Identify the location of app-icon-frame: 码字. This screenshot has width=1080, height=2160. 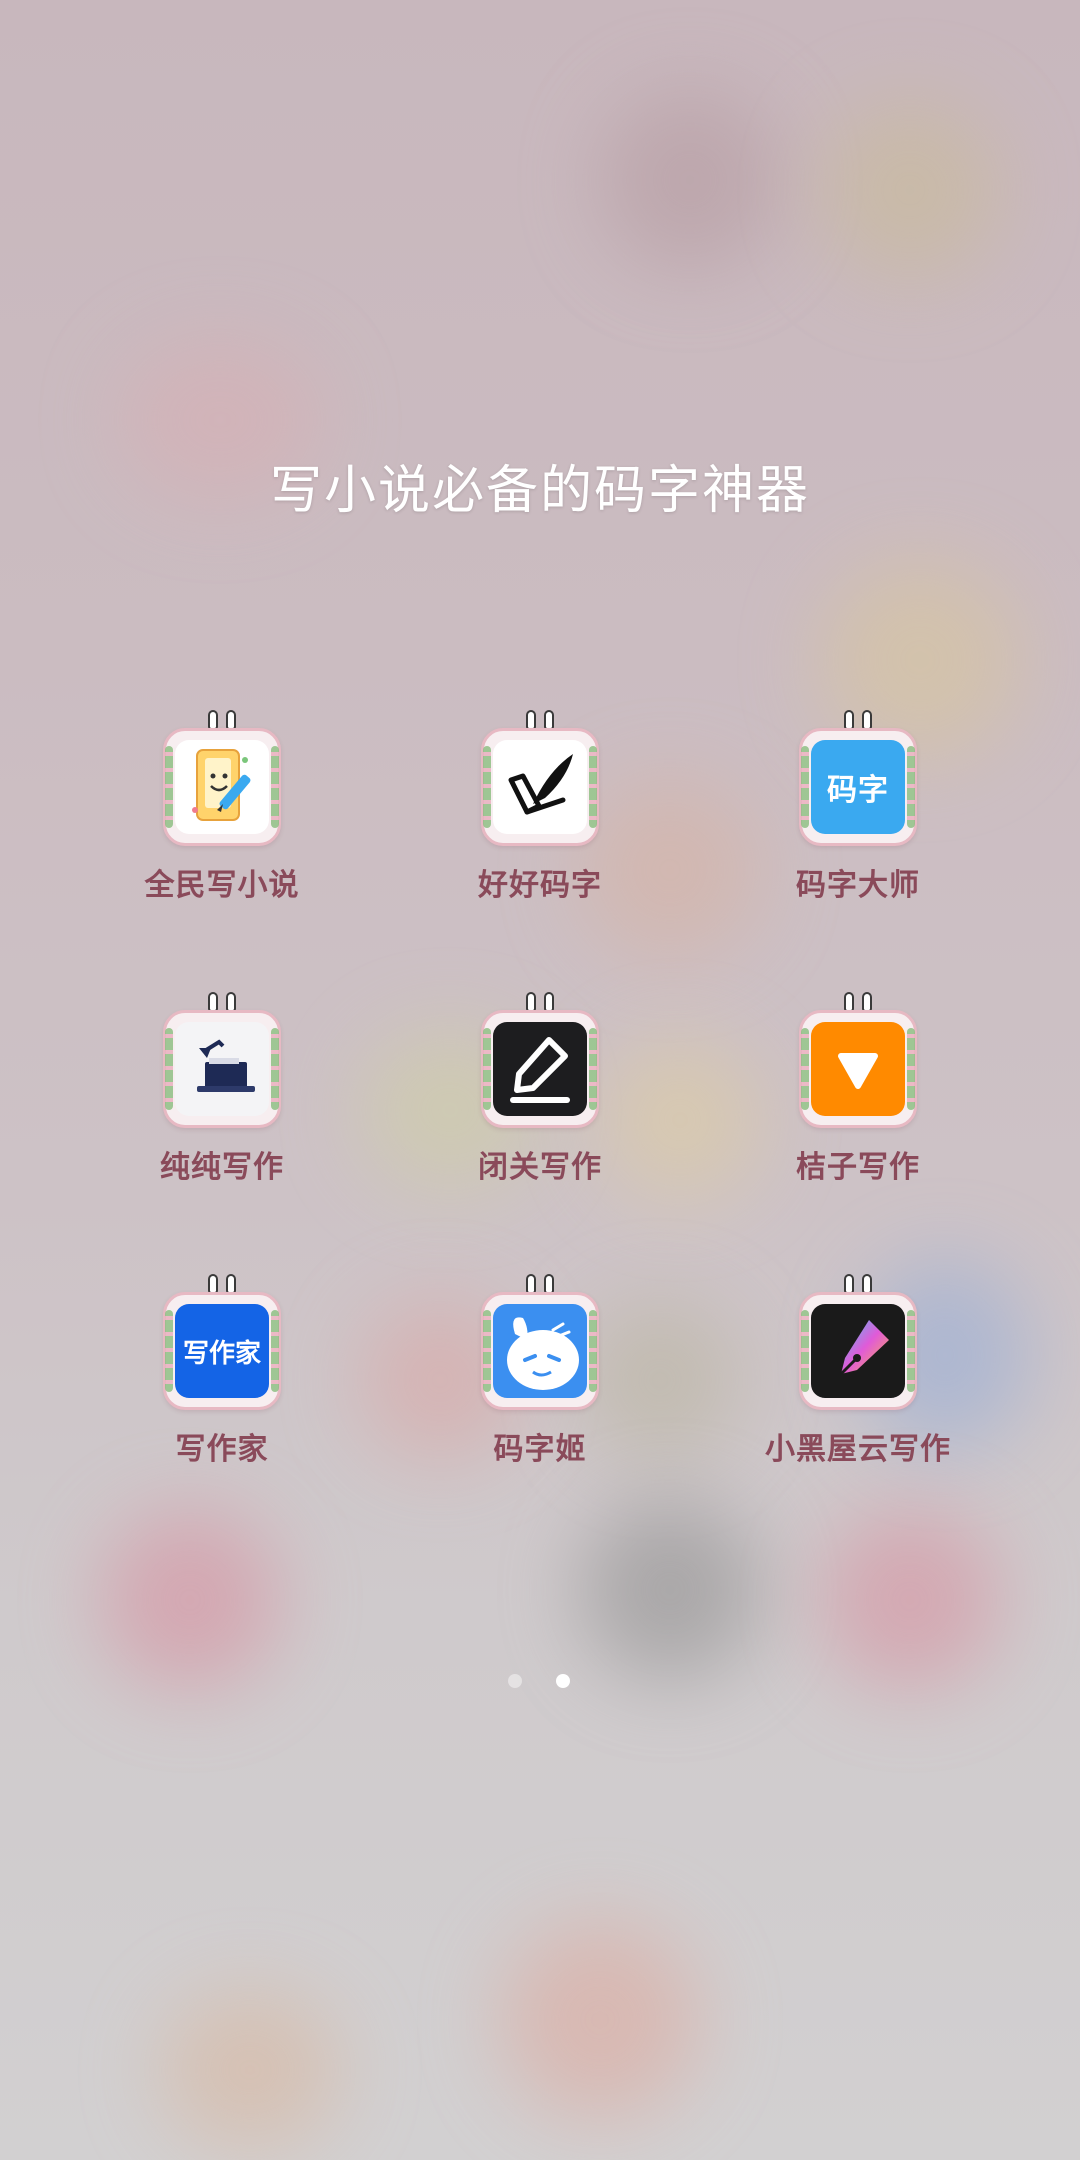
(858, 778).